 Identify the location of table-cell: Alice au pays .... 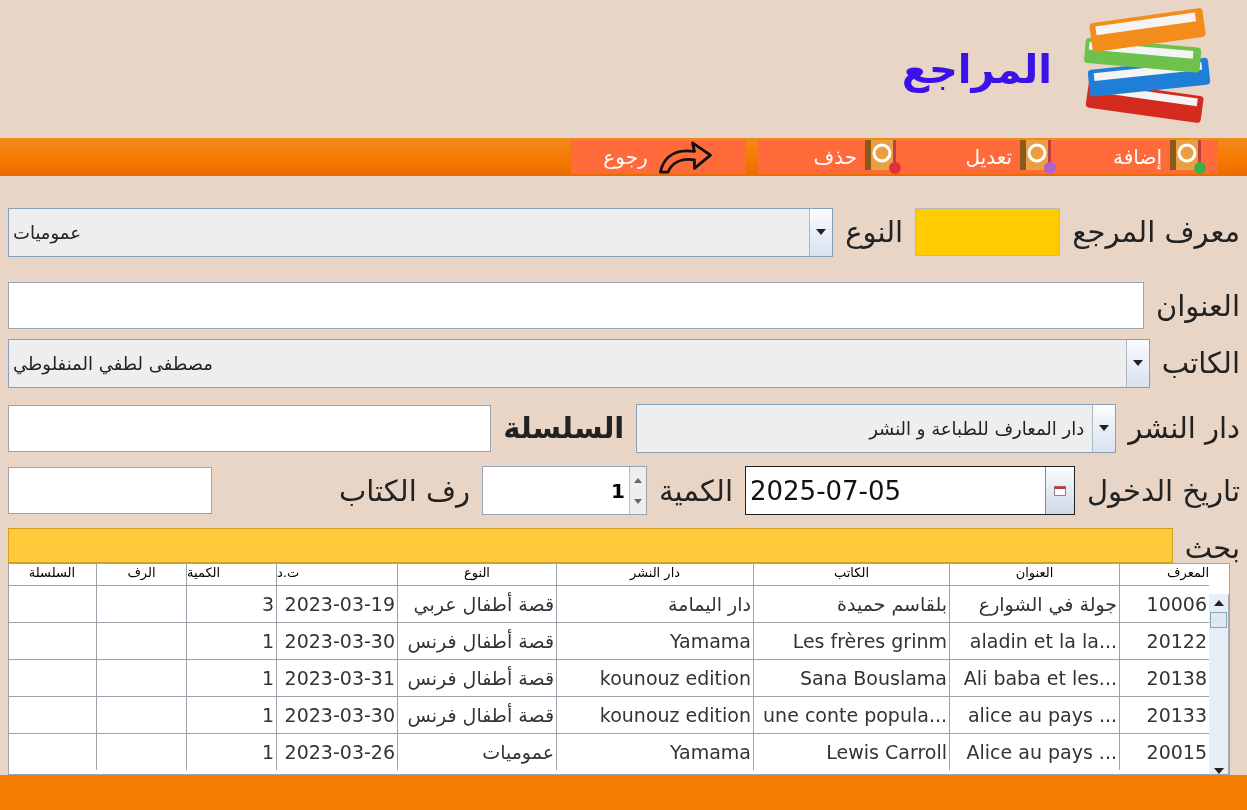
(1034, 751).